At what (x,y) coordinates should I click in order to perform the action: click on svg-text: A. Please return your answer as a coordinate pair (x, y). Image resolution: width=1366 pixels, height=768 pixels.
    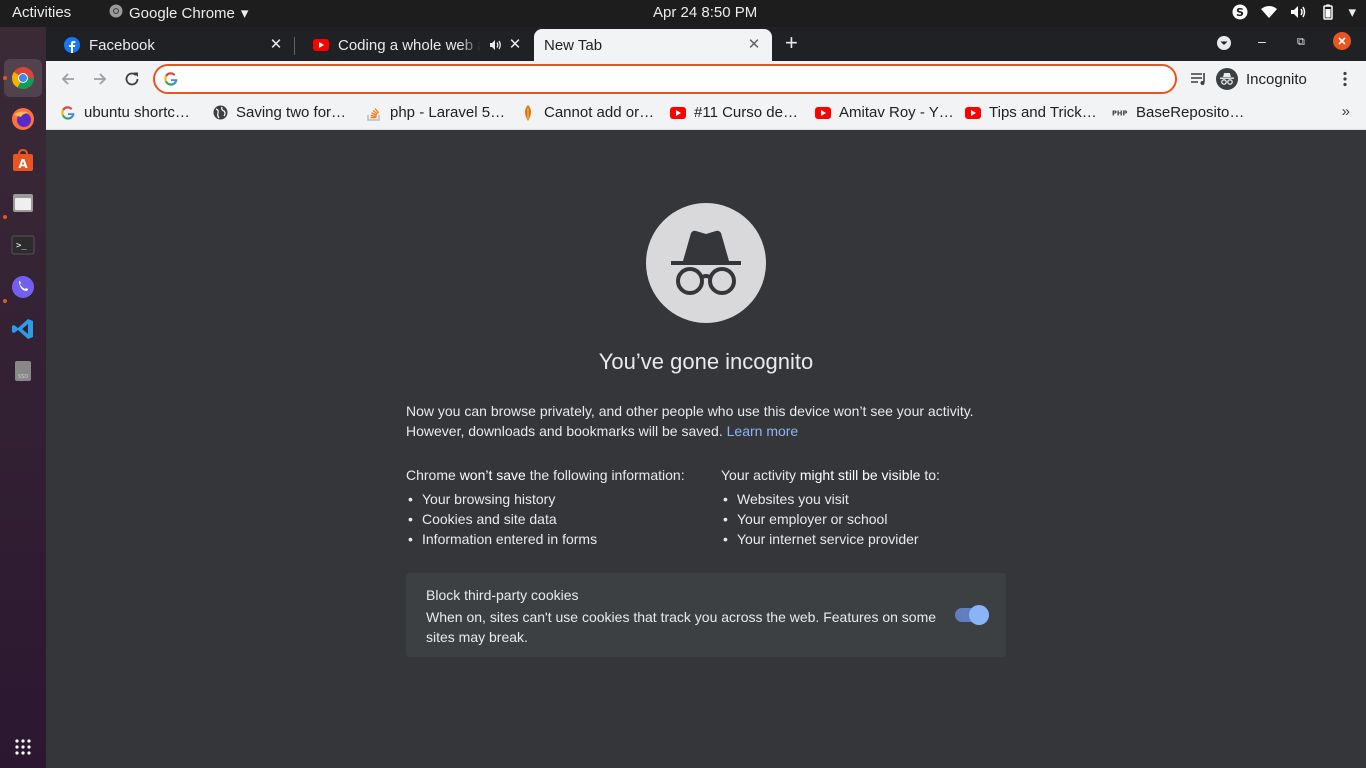
    Looking at the image, I should click on (23, 164).